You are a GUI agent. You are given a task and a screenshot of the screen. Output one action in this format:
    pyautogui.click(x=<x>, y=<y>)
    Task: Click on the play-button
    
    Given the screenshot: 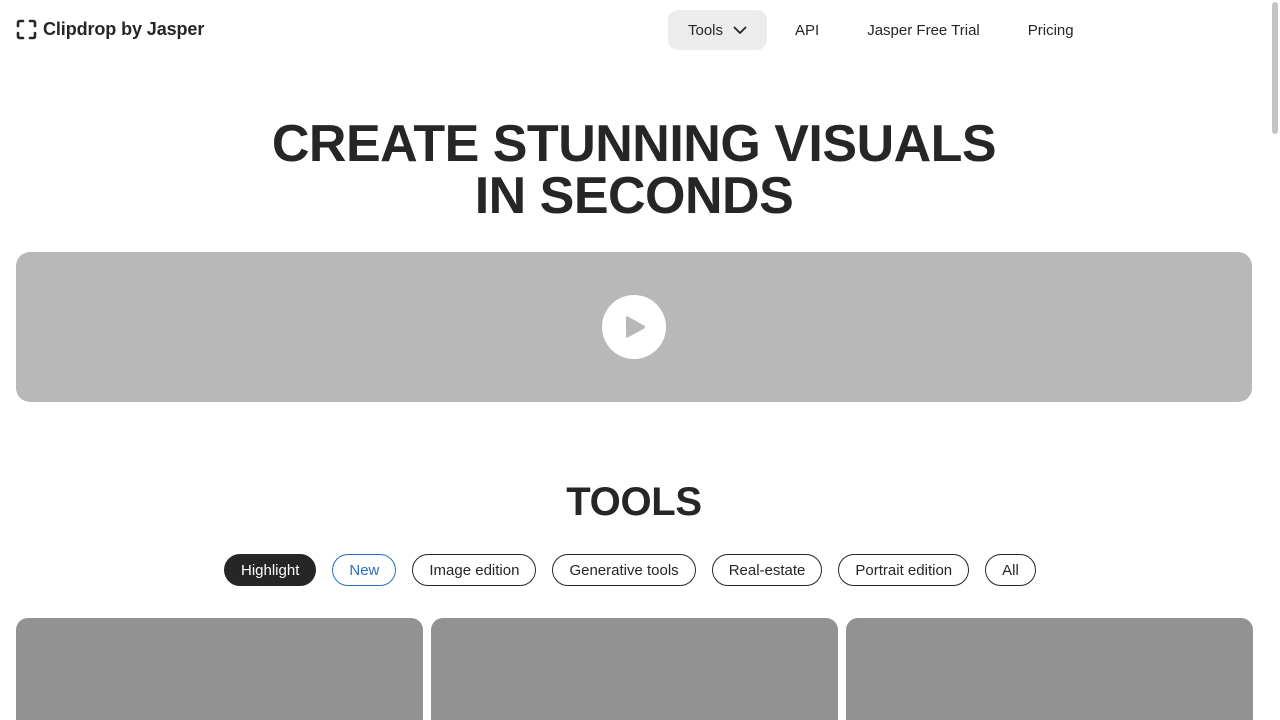 What is the action you would take?
    pyautogui.click(x=634, y=327)
    